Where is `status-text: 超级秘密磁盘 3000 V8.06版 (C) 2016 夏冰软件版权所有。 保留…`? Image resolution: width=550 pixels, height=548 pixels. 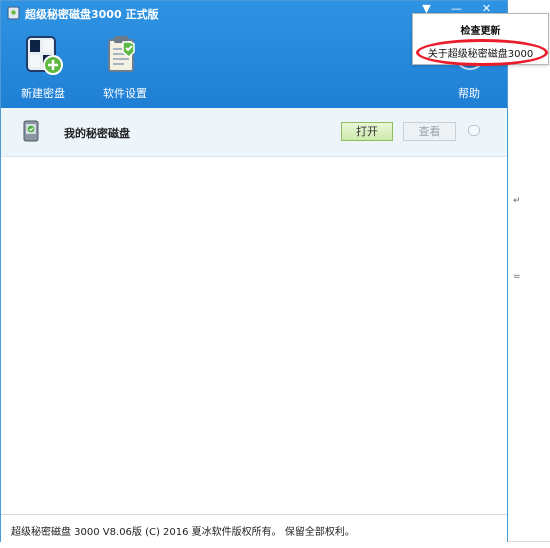
status-text: 超级秘密磁盘 3000 V8.06版 (C) 2016 夏冰软件版权所有。 保留… is located at coordinates (183, 532).